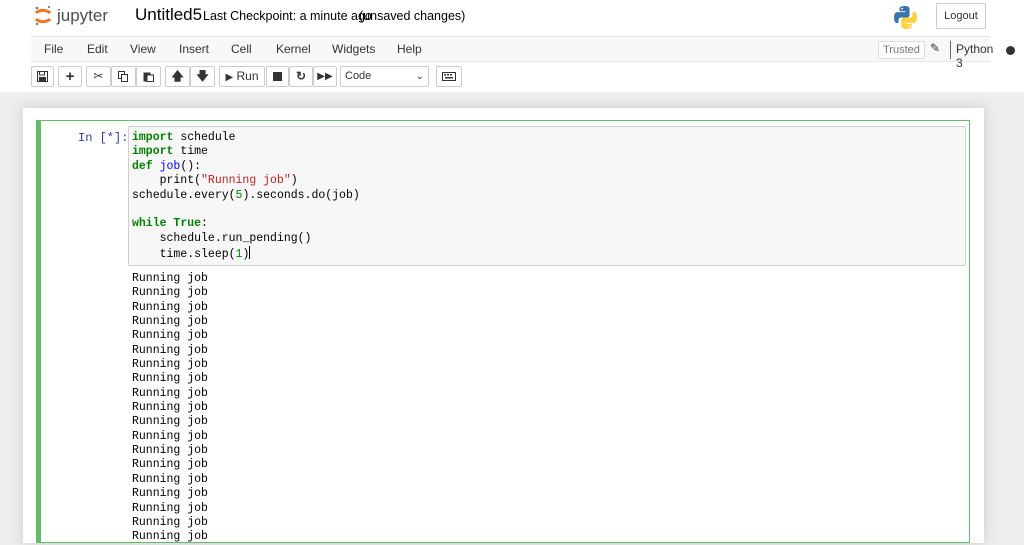  Describe the element at coordinates (384, 76) in the screenshot. I see `cell-type-select: Code ⌄` at that location.